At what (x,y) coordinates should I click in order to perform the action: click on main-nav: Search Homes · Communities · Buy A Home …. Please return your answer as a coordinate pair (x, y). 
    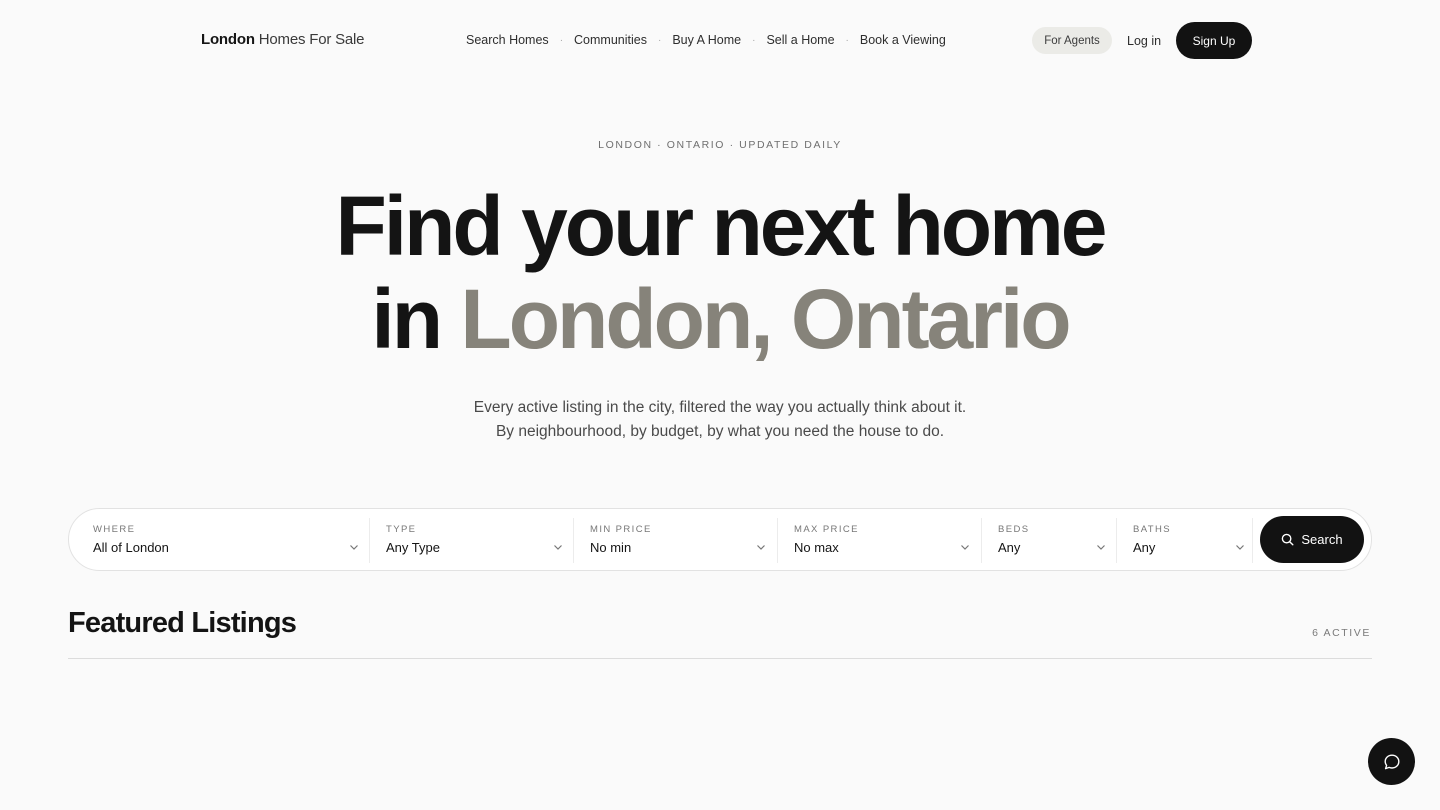
    Looking at the image, I should click on (706, 40).